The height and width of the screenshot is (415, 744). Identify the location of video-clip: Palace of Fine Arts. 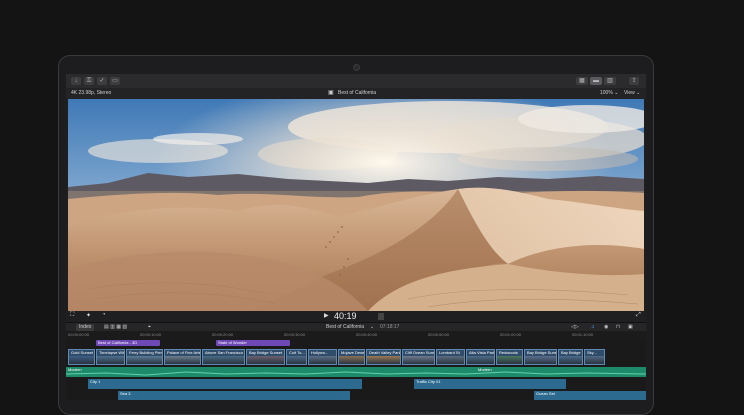
(182, 357).